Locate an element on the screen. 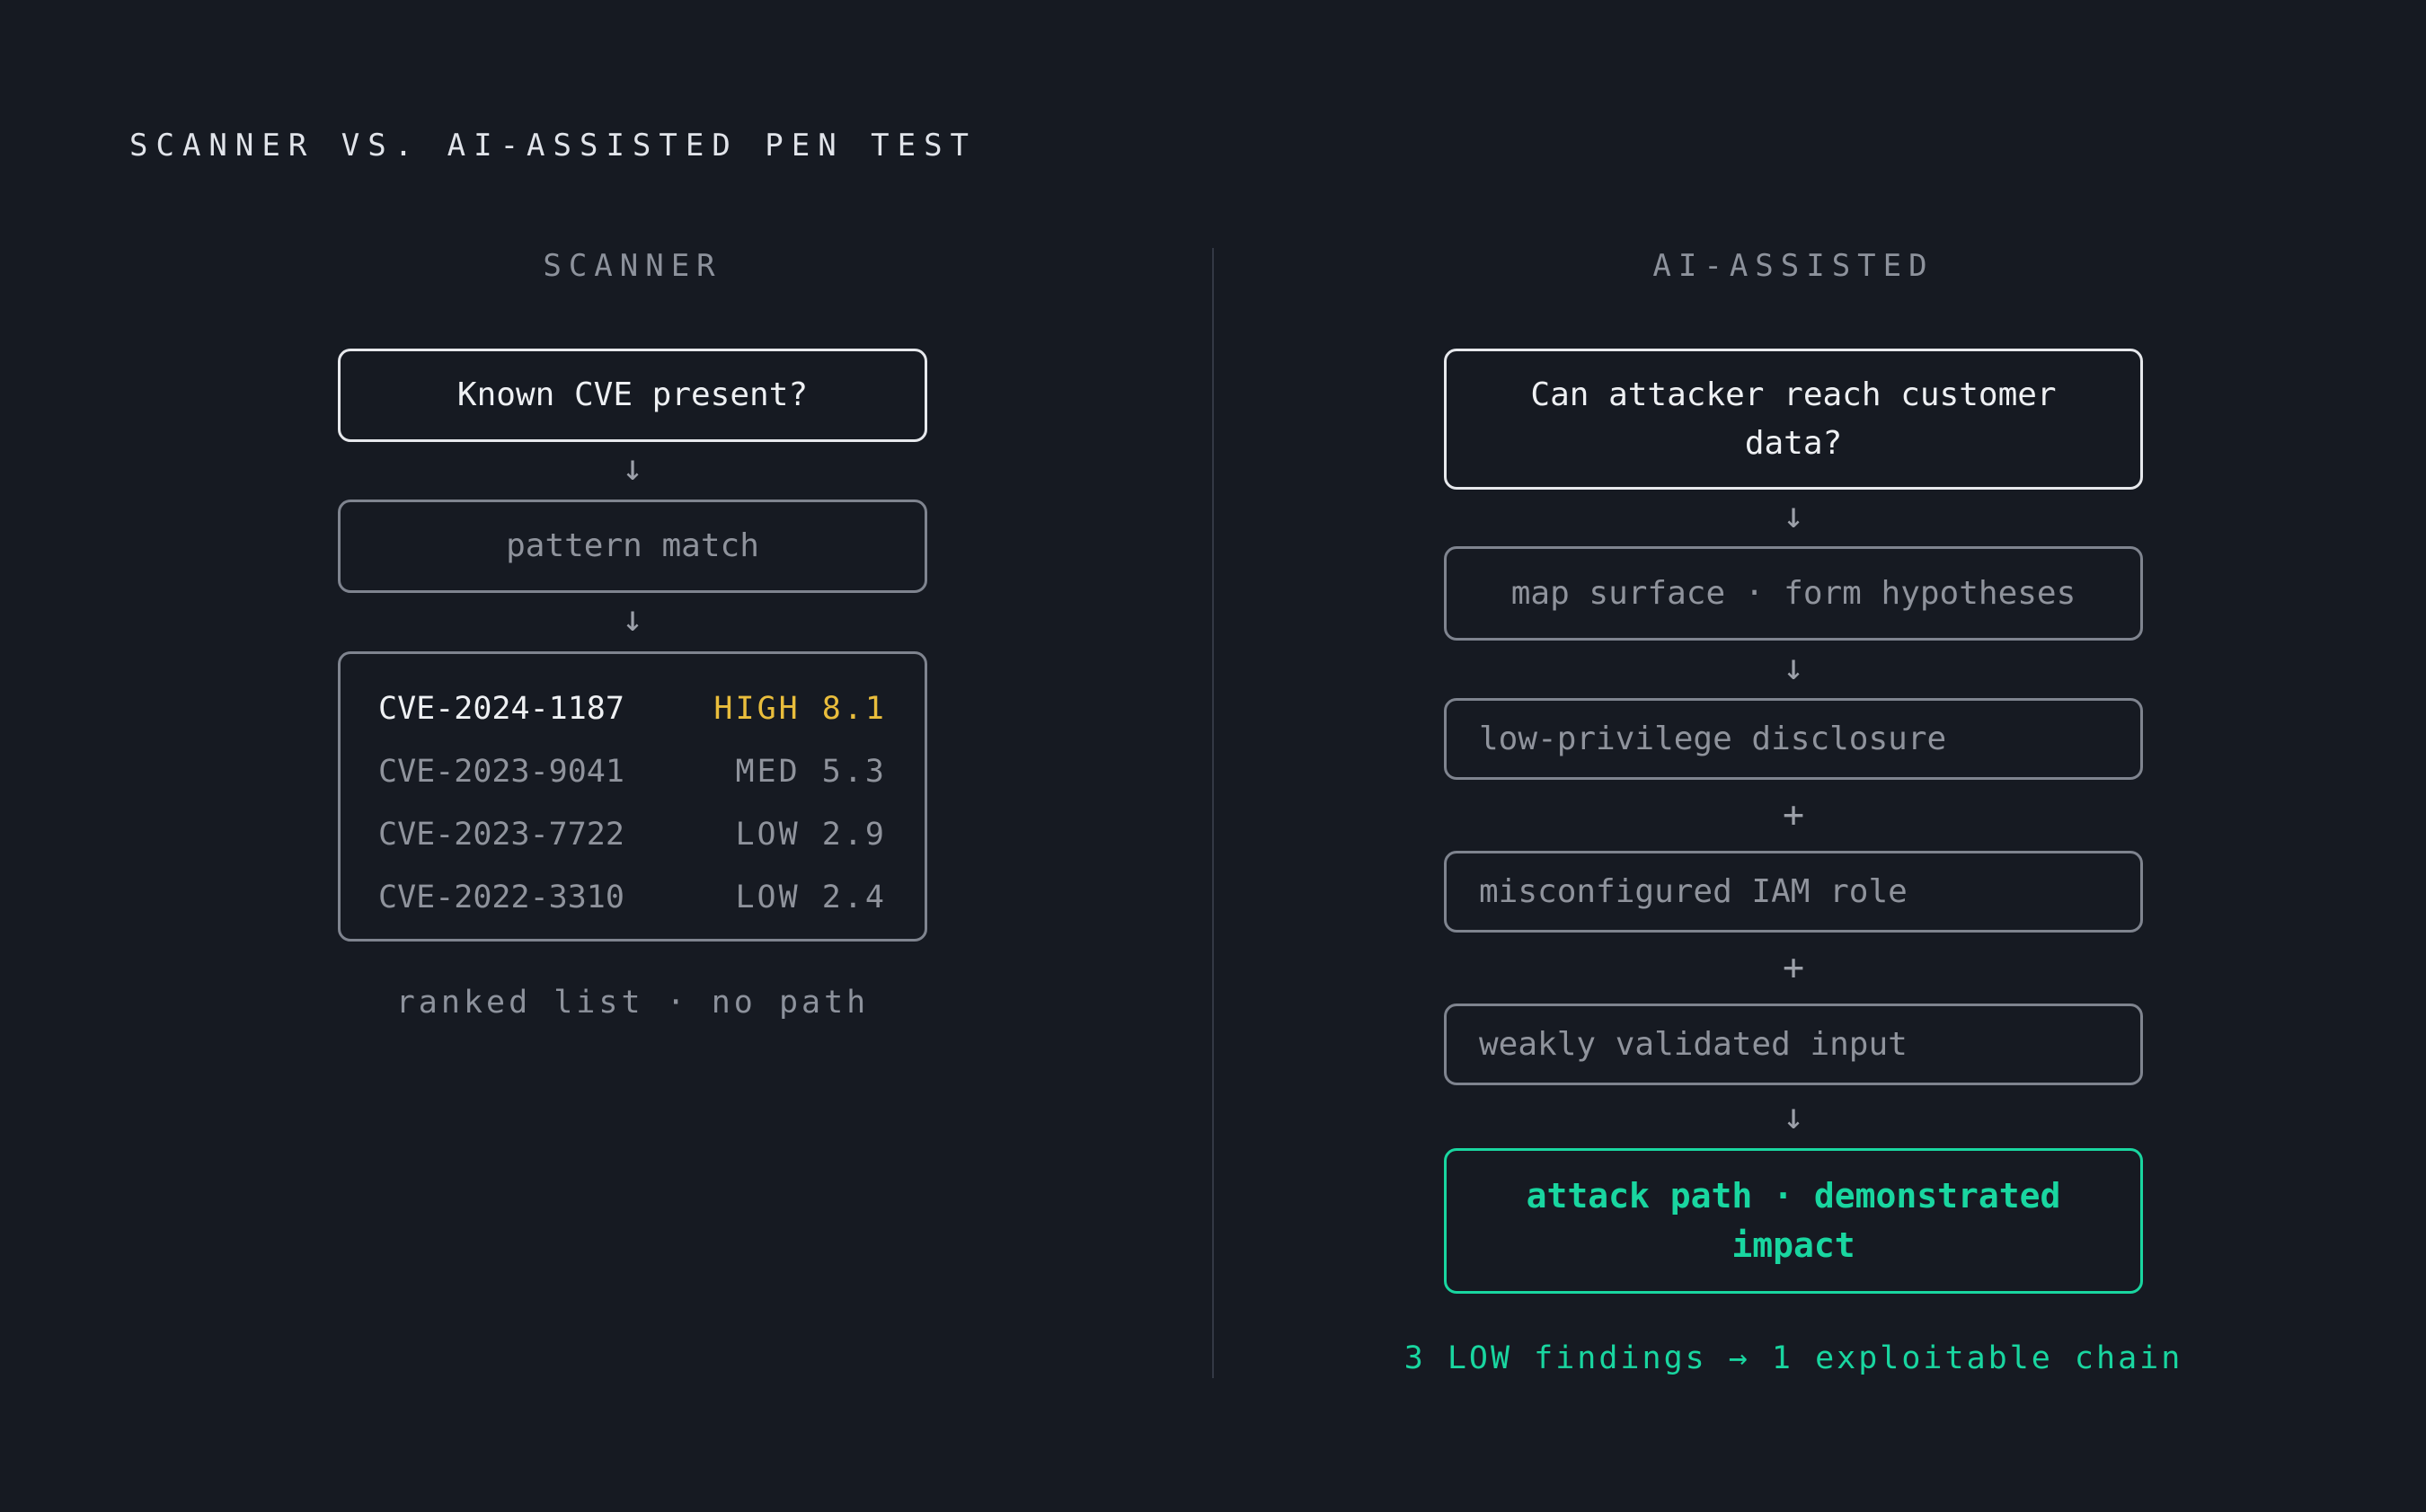 This screenshot has height=1512, width=2426. cve-severity: LOW 2.9 is located at coordinates (811, 835).